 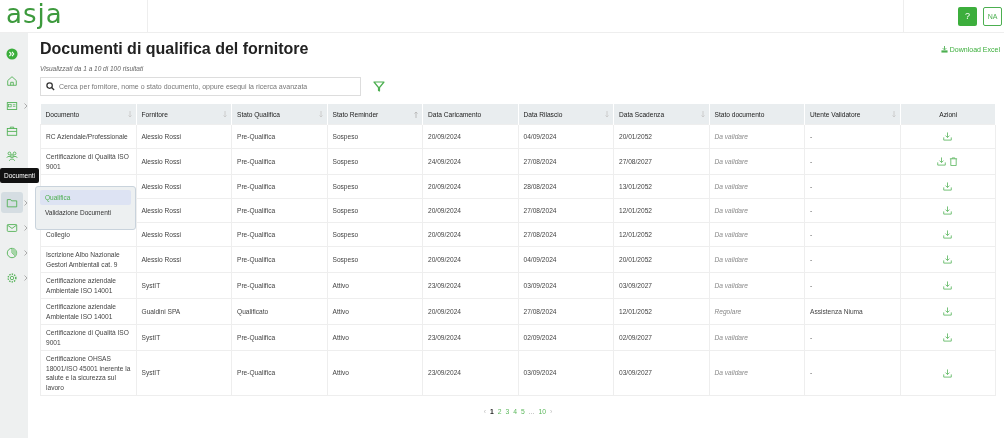 What do you see at coordinates (12, 80) in the screenshot?
I see `home-icon` at bounding box center [12, 80].